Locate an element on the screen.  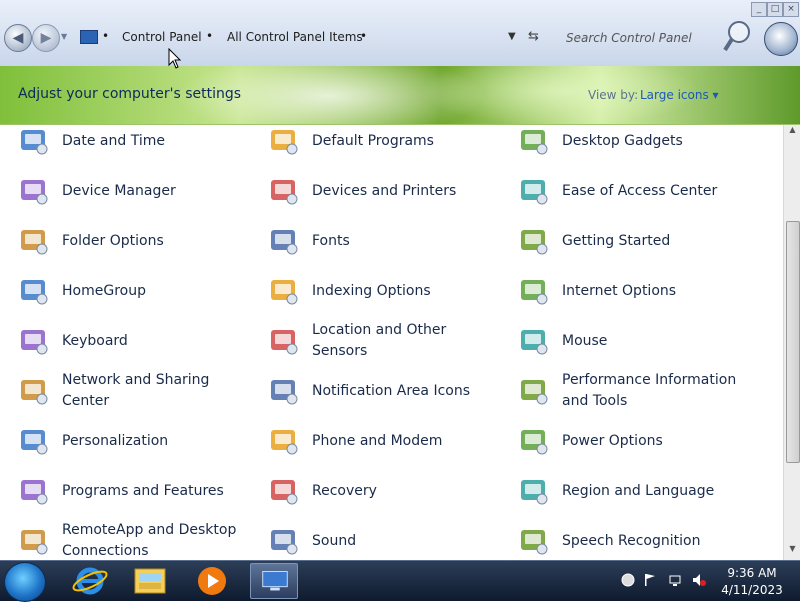
power-options-icon is located at coordinates (534, 442).